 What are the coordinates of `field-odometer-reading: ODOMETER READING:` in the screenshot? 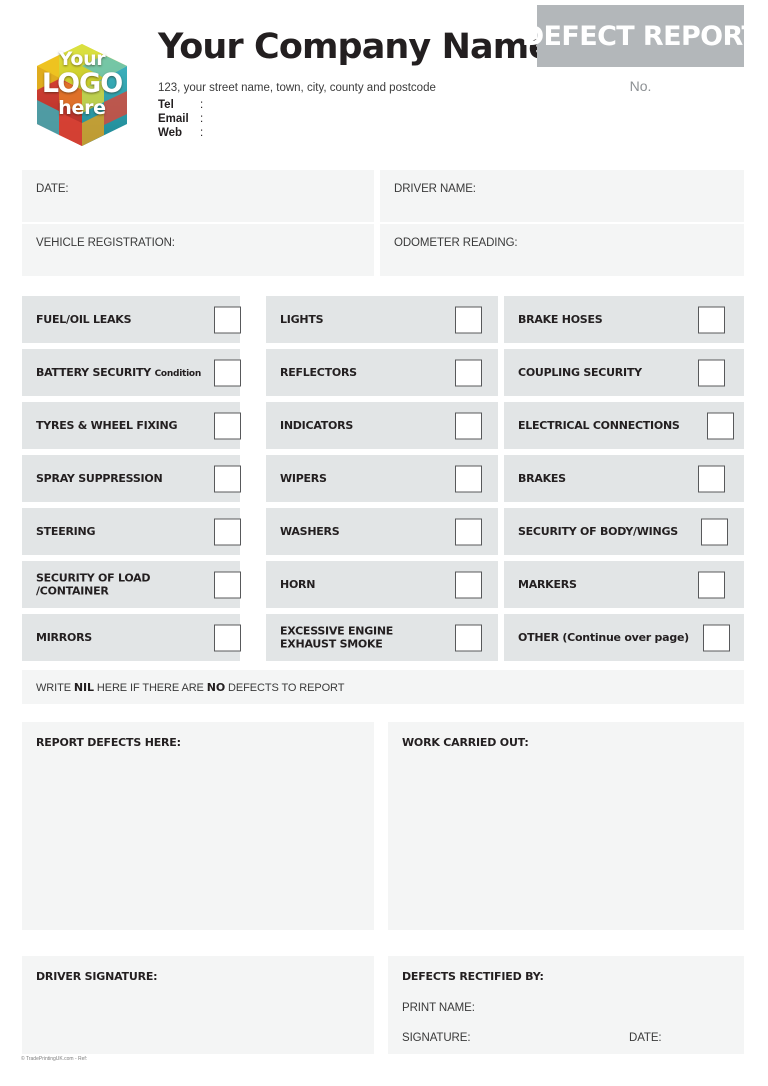 It's located at (562, 250).